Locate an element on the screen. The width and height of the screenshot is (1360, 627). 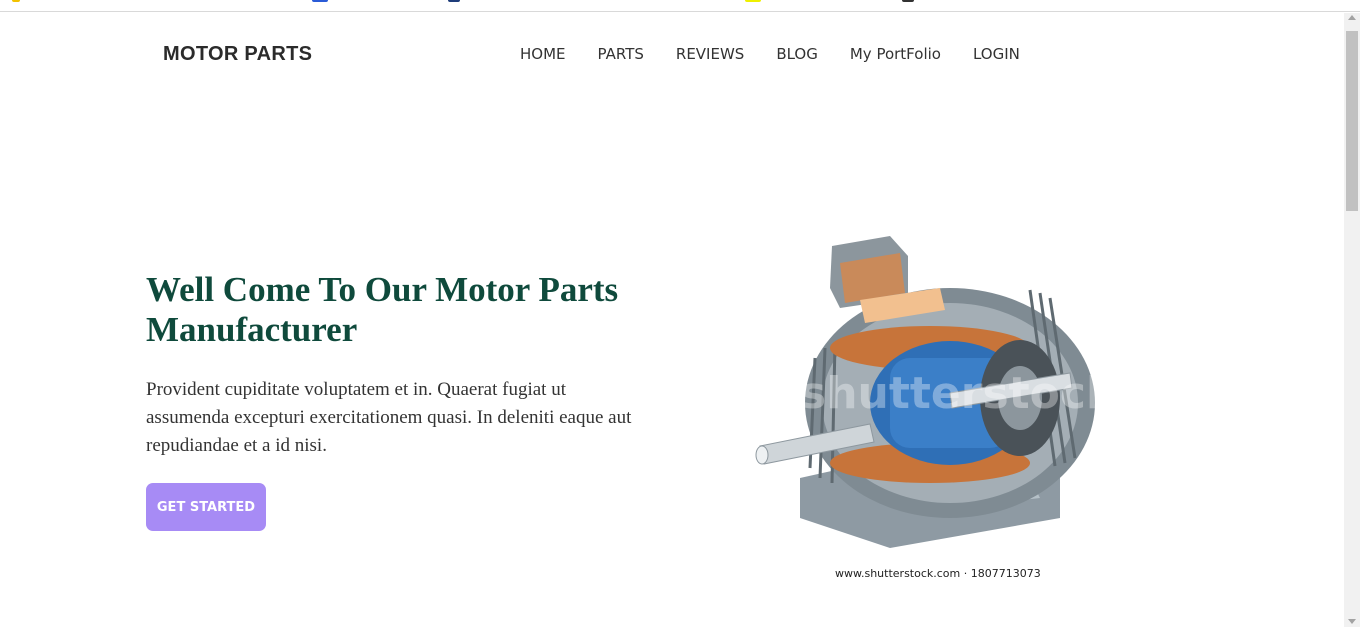
brand-logo: MOTOR PARTS is located at coordinates (237, 54).